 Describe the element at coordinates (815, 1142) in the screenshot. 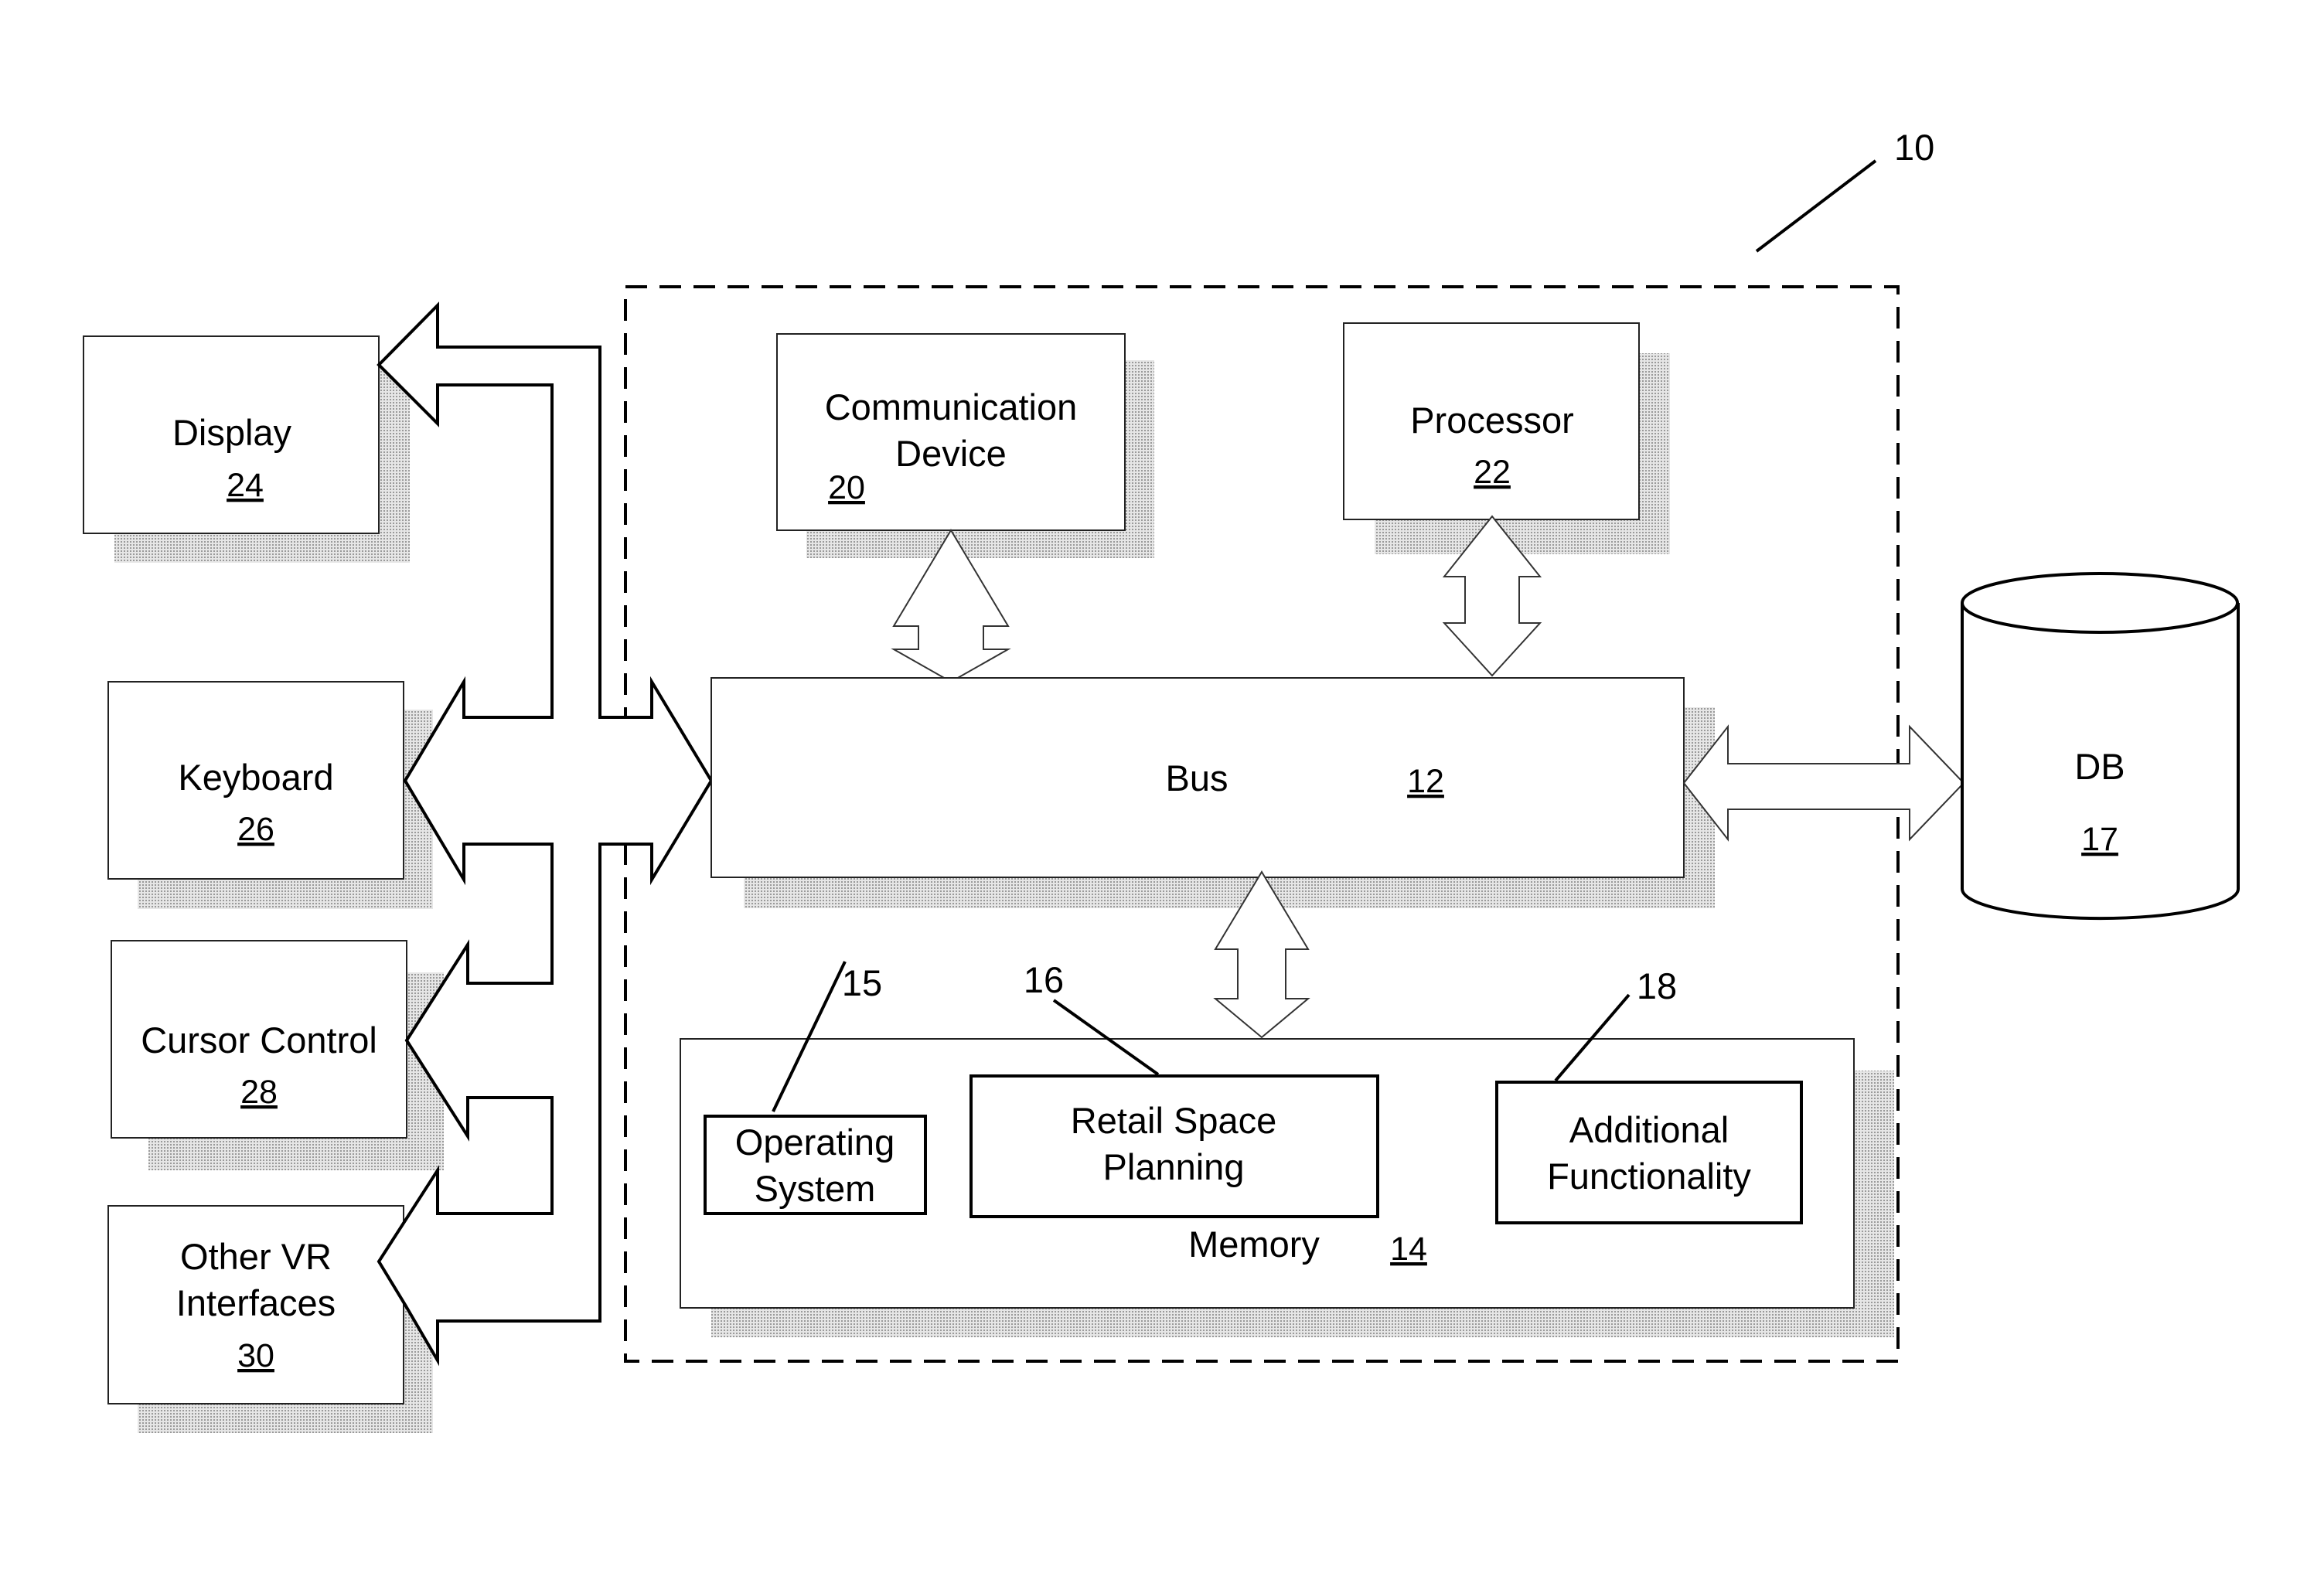

I see `operating-system-label-line1: Operating` at that location.